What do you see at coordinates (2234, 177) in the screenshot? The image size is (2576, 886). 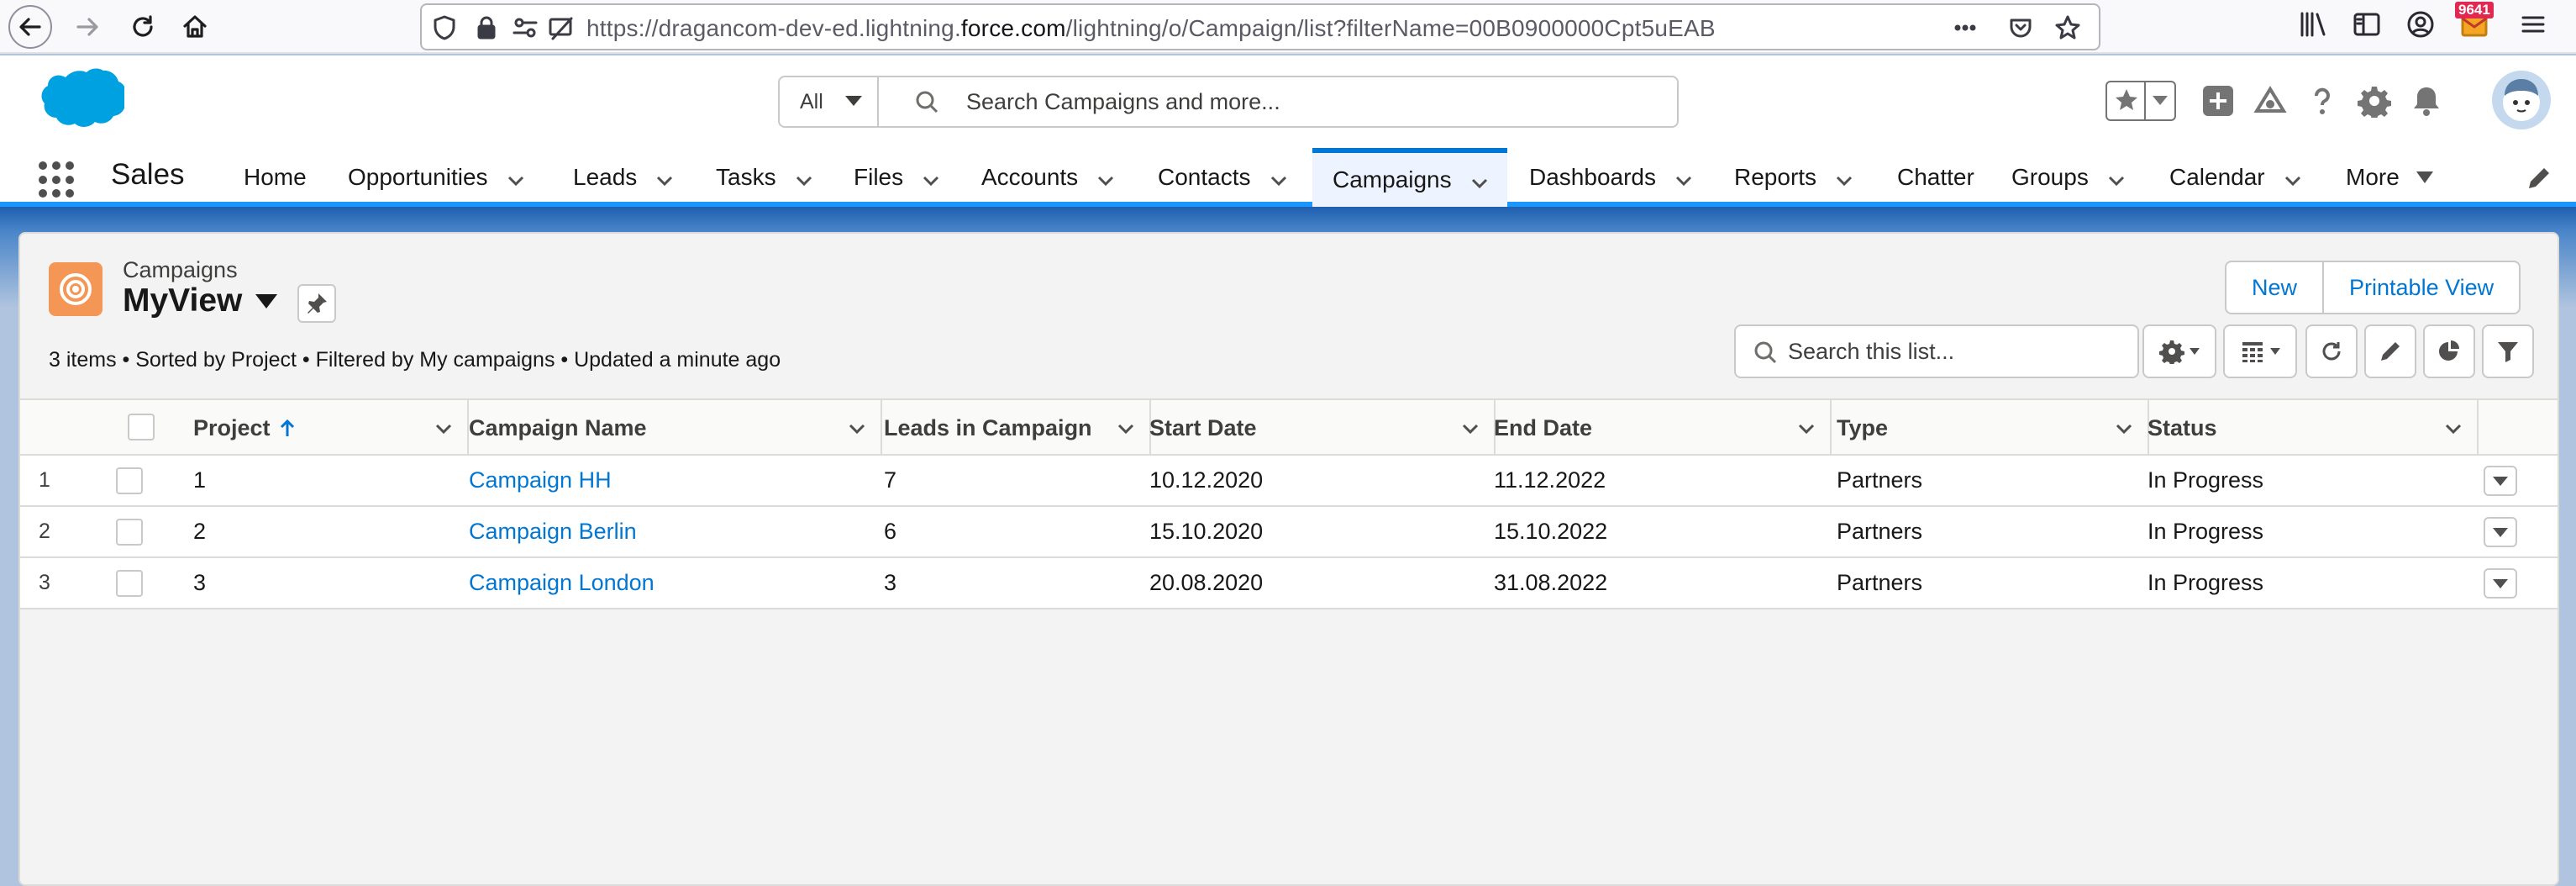 I see `nav-item-calendar: Calendar` at bounding box center [2234, 177].